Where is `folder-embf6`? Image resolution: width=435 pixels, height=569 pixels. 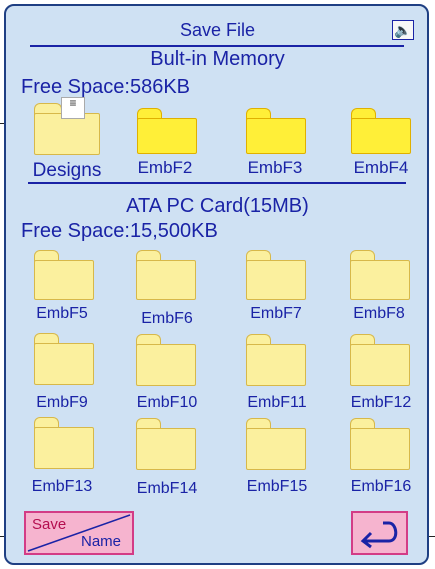 folder-embf6 is located at coordinates (166, 275).